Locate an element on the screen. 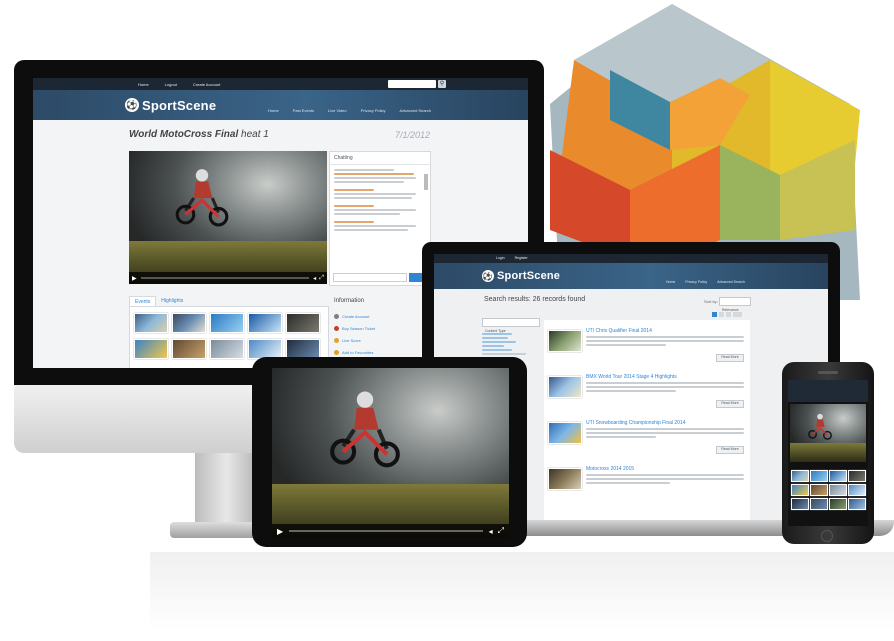  floor-reflection is located at coordinates (522, 592).